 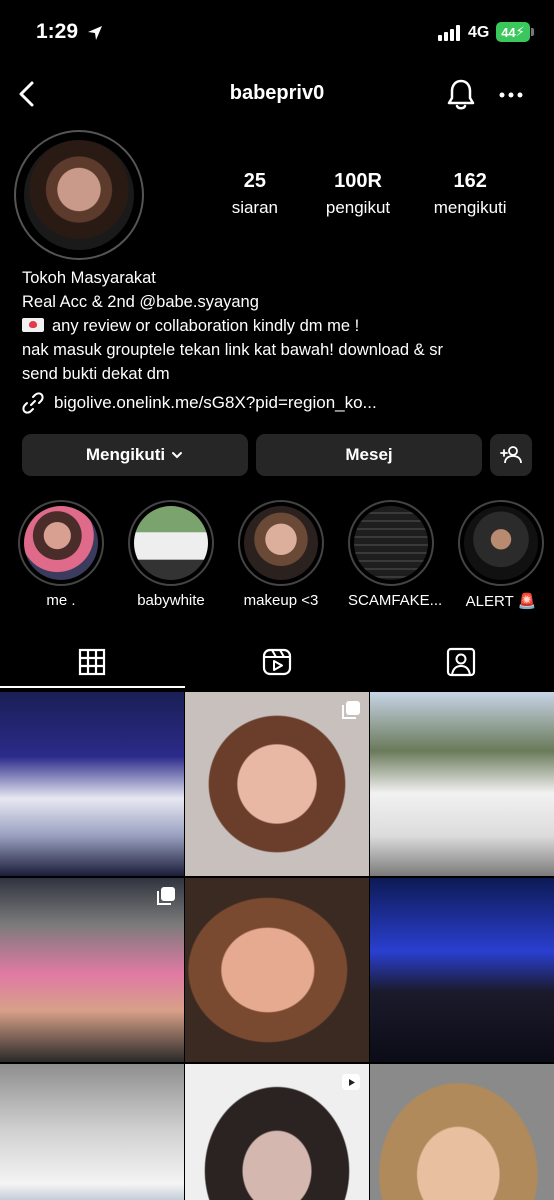 What do you see at coordinates (358, 207) in the screenshot?
I see `stat-followers-label: pengikut` at bounding box center [358, 207].